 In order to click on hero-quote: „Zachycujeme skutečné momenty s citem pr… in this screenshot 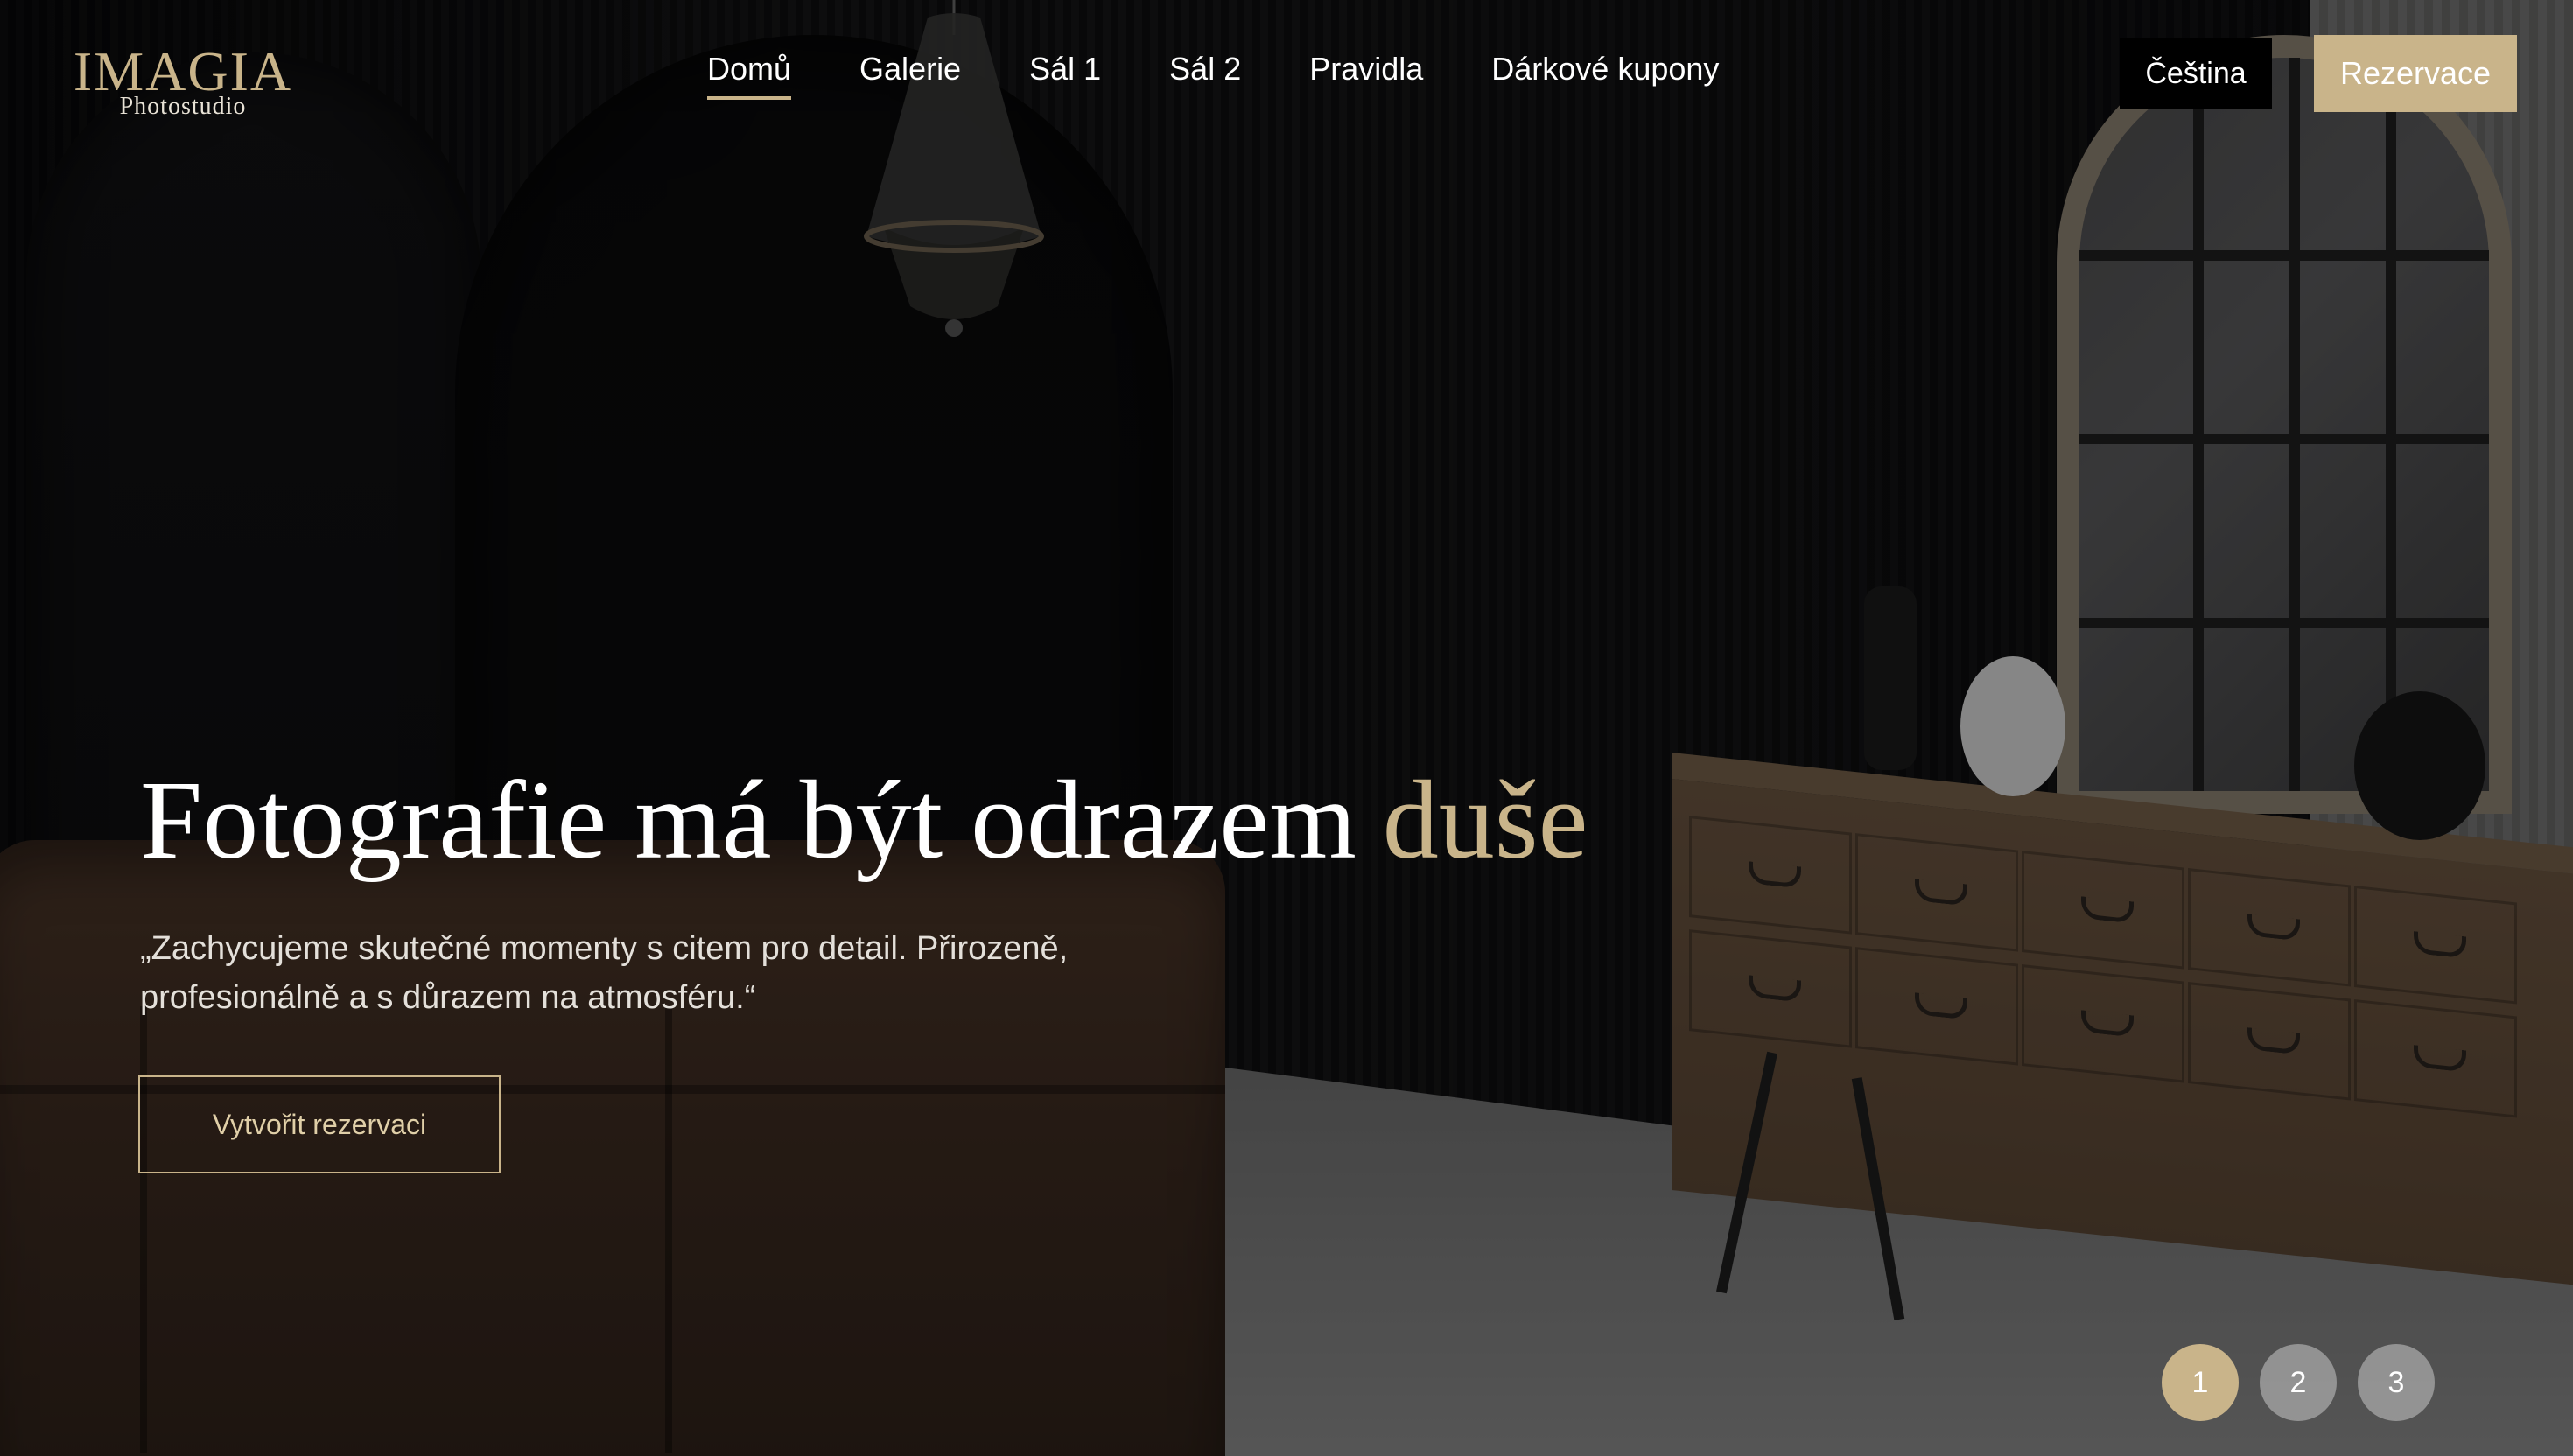, I will do `click(604, 973)`.